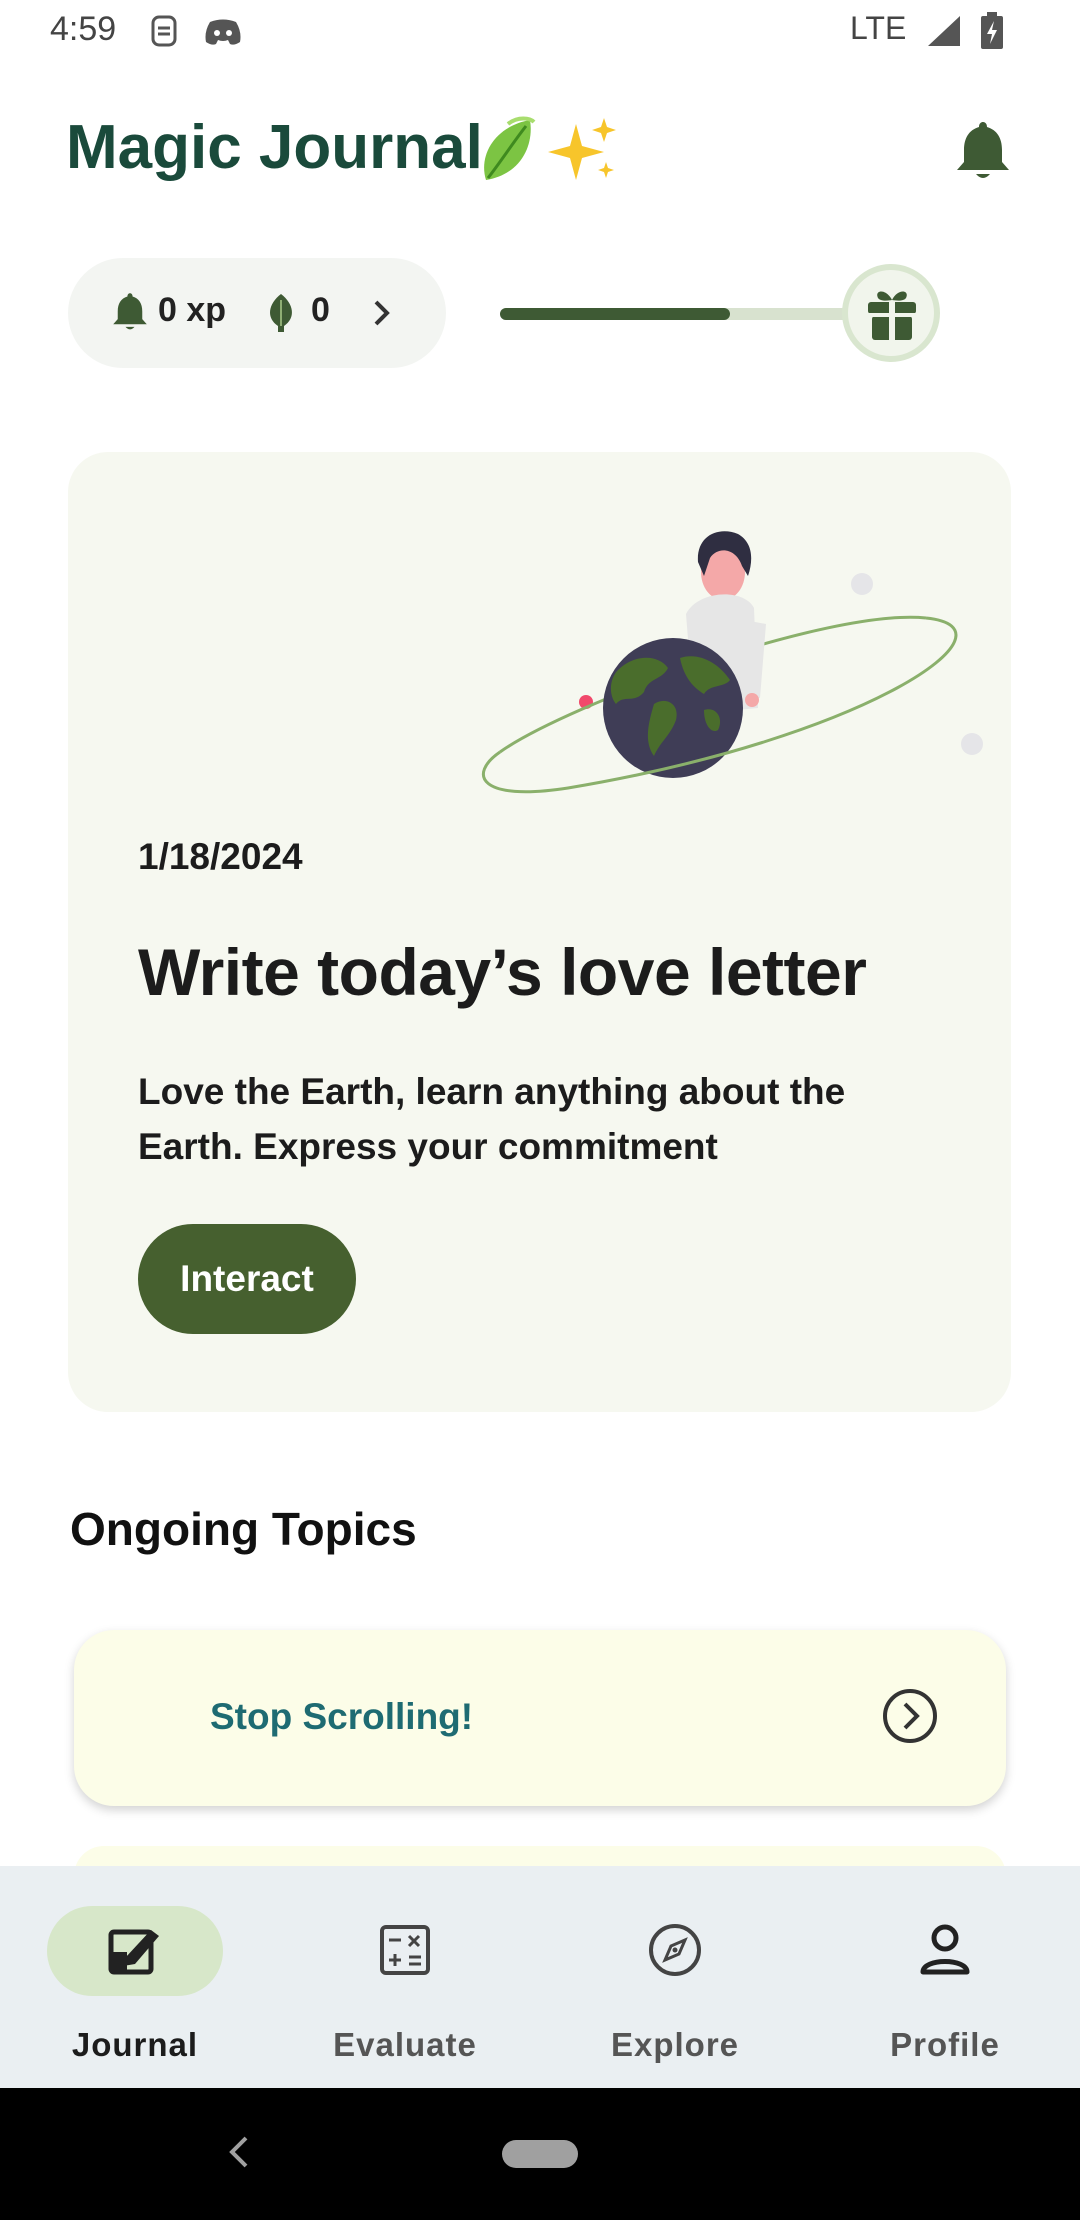 This screenshot has height=2220, width=1080. What do you see at coordinates (944, 33) in the screenshot?
I see `signal-icon` at bounding box center [944, 33].